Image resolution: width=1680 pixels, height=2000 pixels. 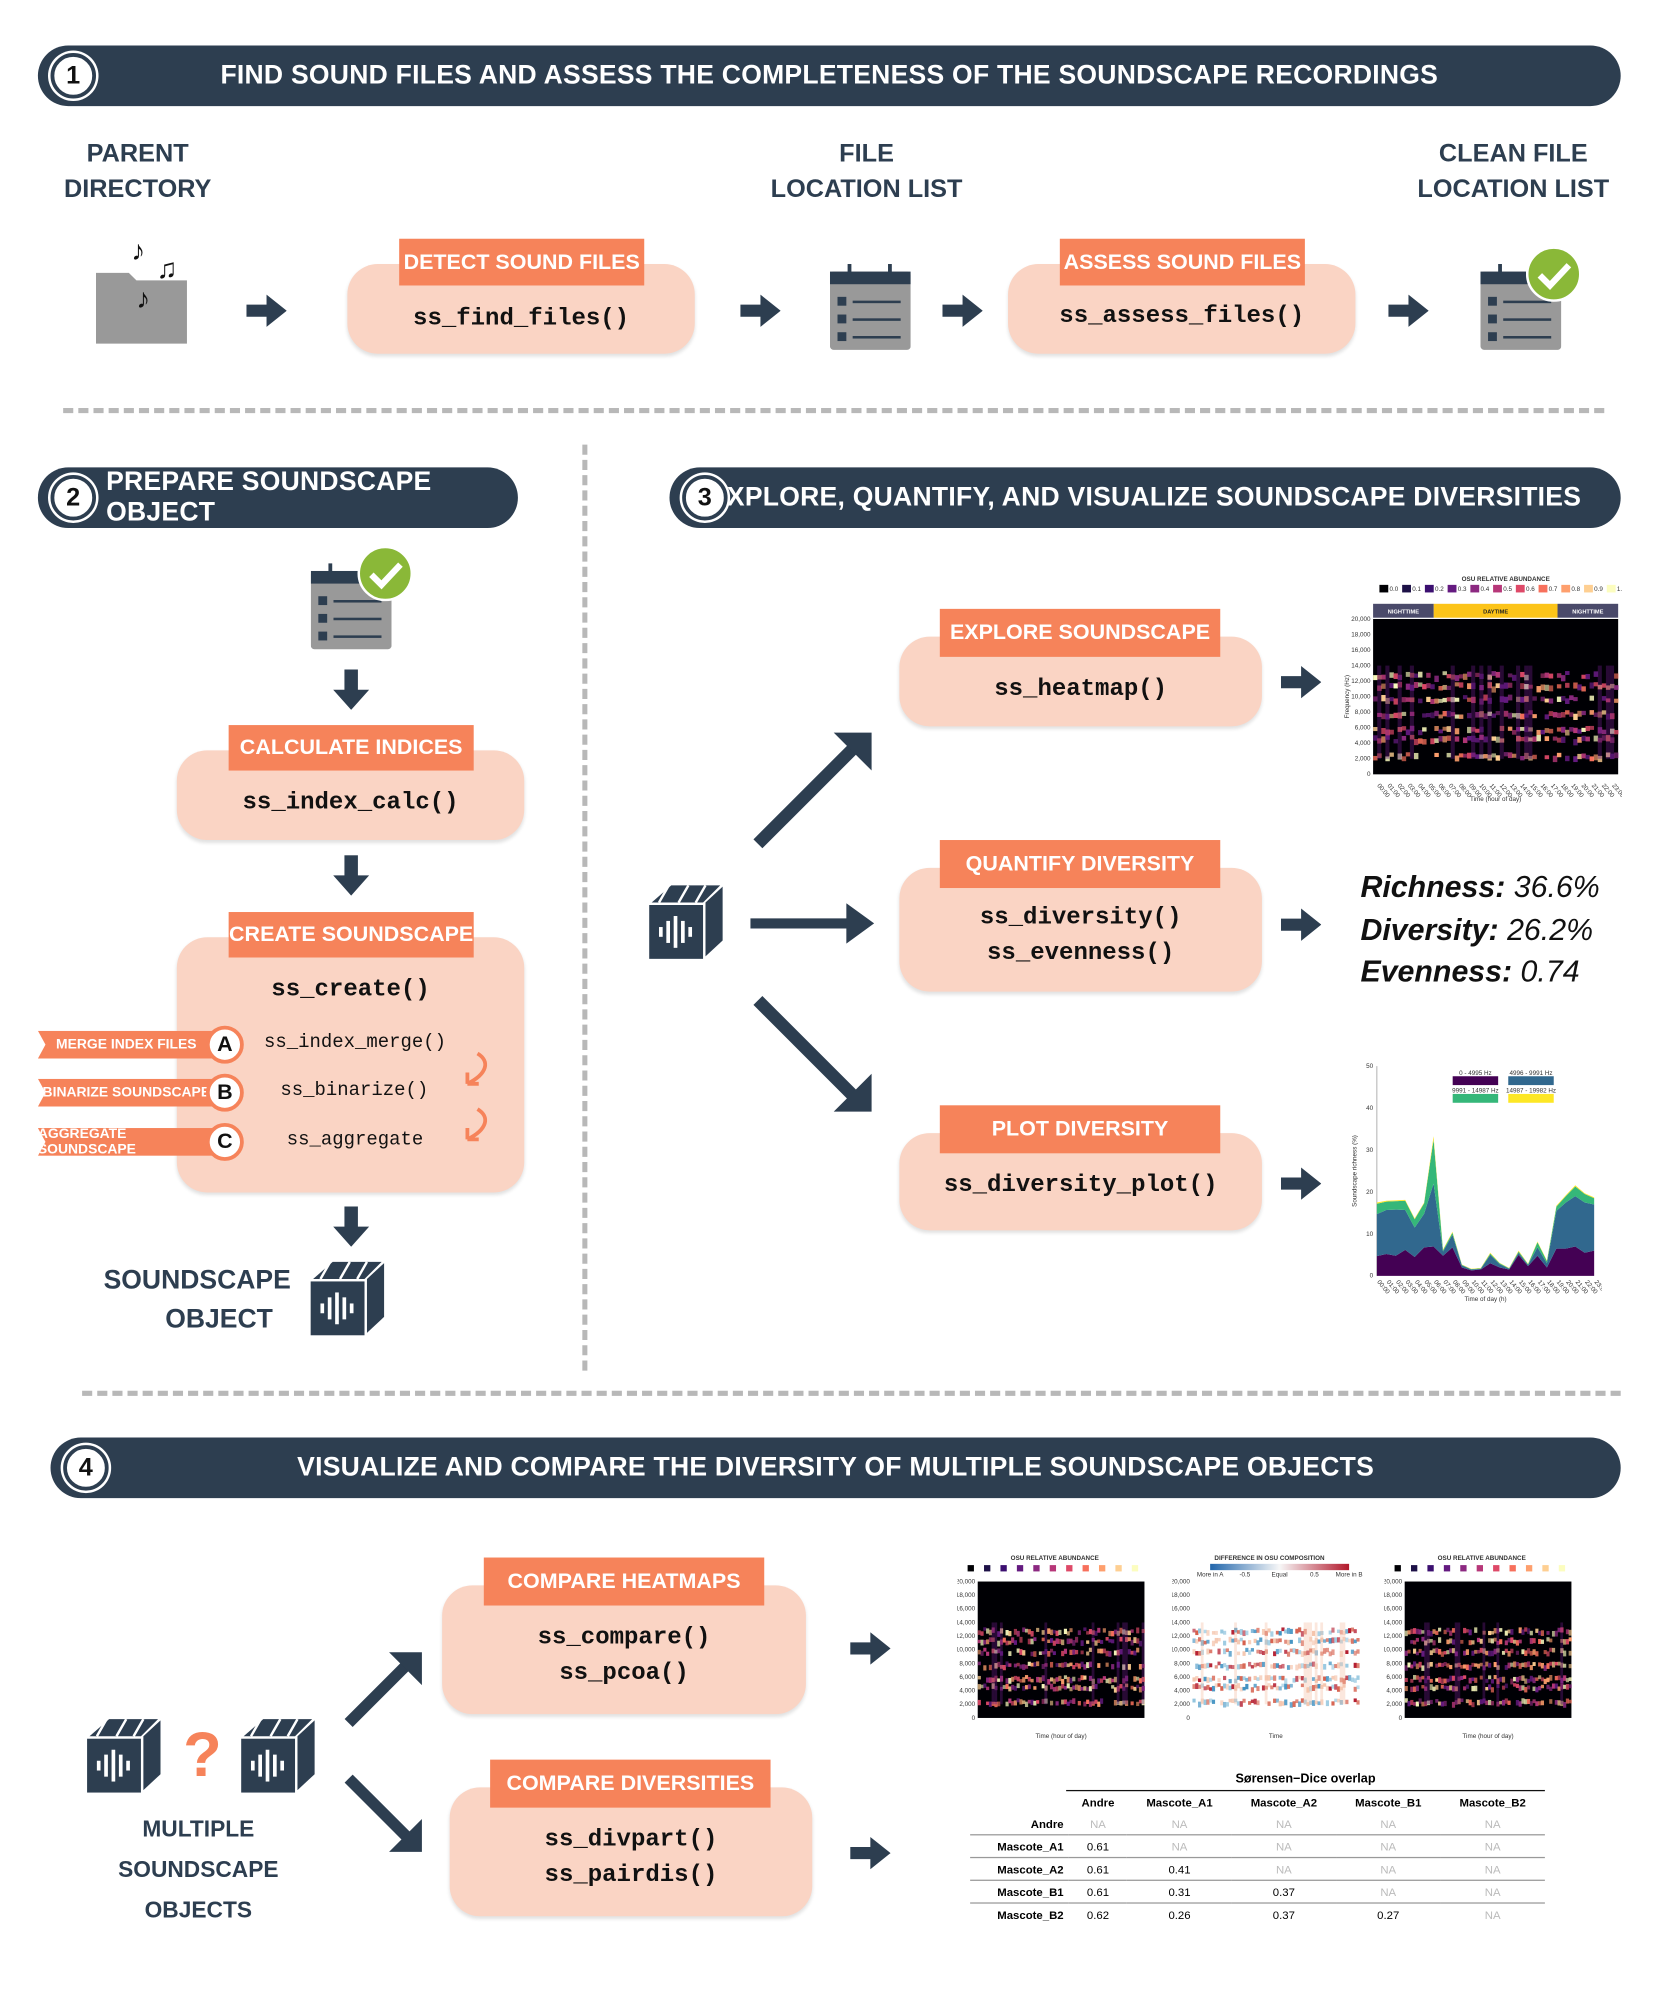 I want to click on substep-letter: B, so click(x=224, y=1092).